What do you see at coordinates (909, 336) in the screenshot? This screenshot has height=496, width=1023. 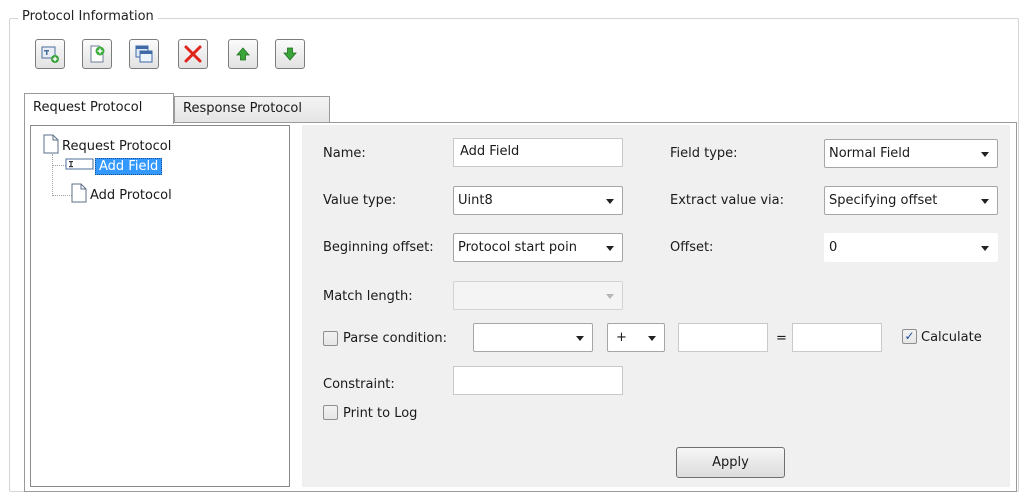 I see `calculate-checkbox: ✓` at bounding box center [909, 336].